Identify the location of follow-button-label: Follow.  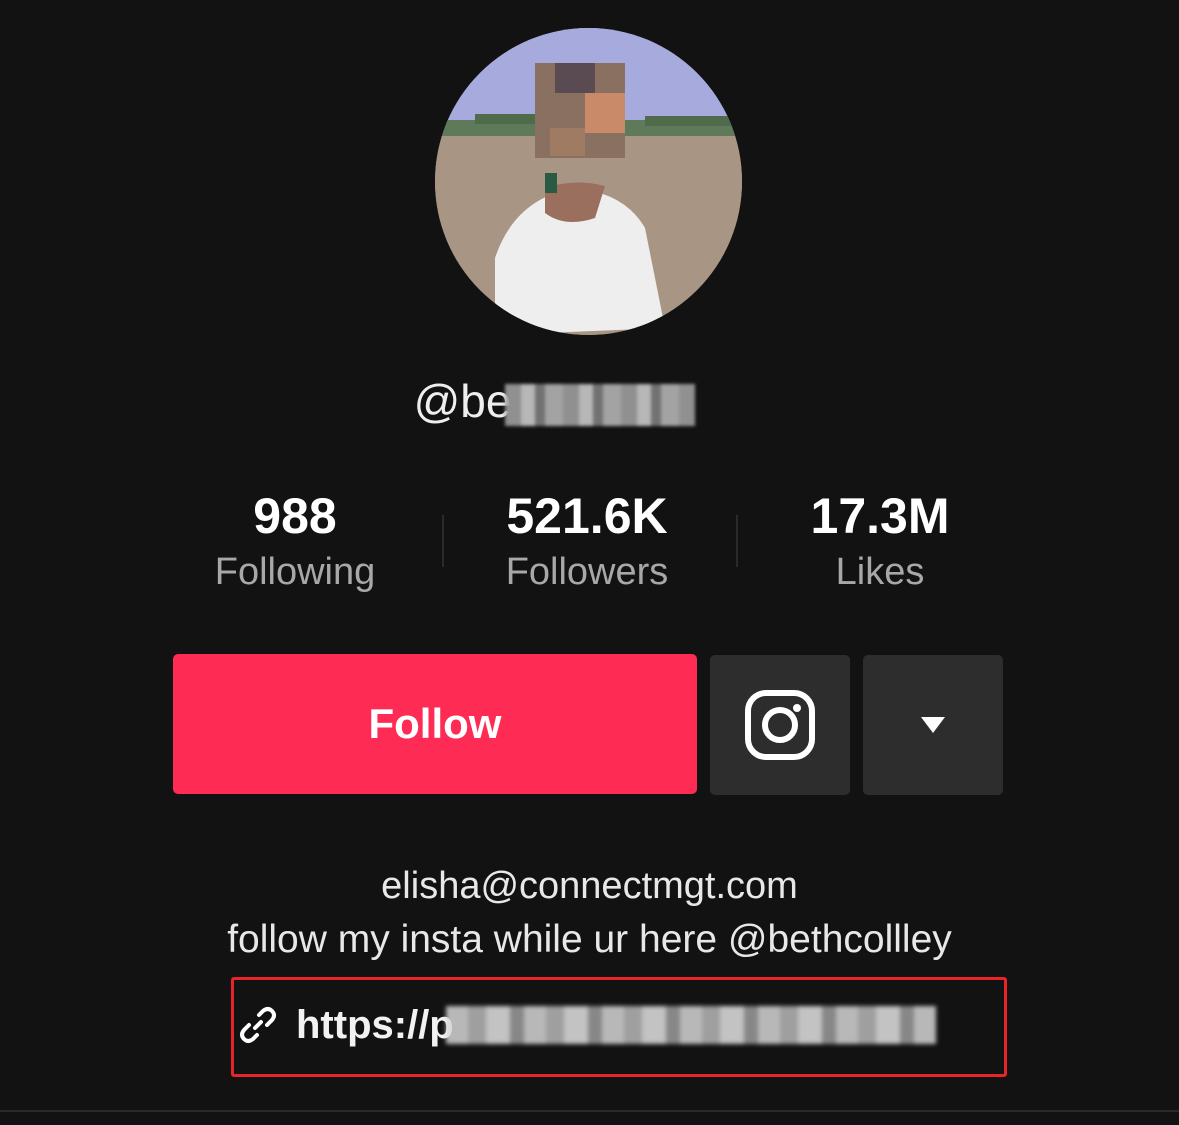
(435, 723).